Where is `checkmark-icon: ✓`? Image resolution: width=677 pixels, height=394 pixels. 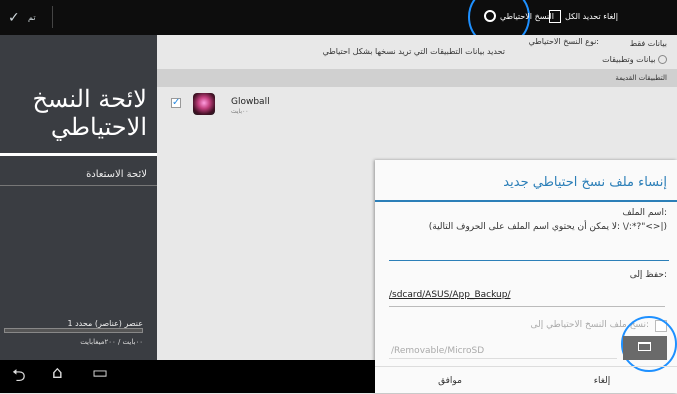 checkmark-icon: ✓ is located at coordinates (14, 18).